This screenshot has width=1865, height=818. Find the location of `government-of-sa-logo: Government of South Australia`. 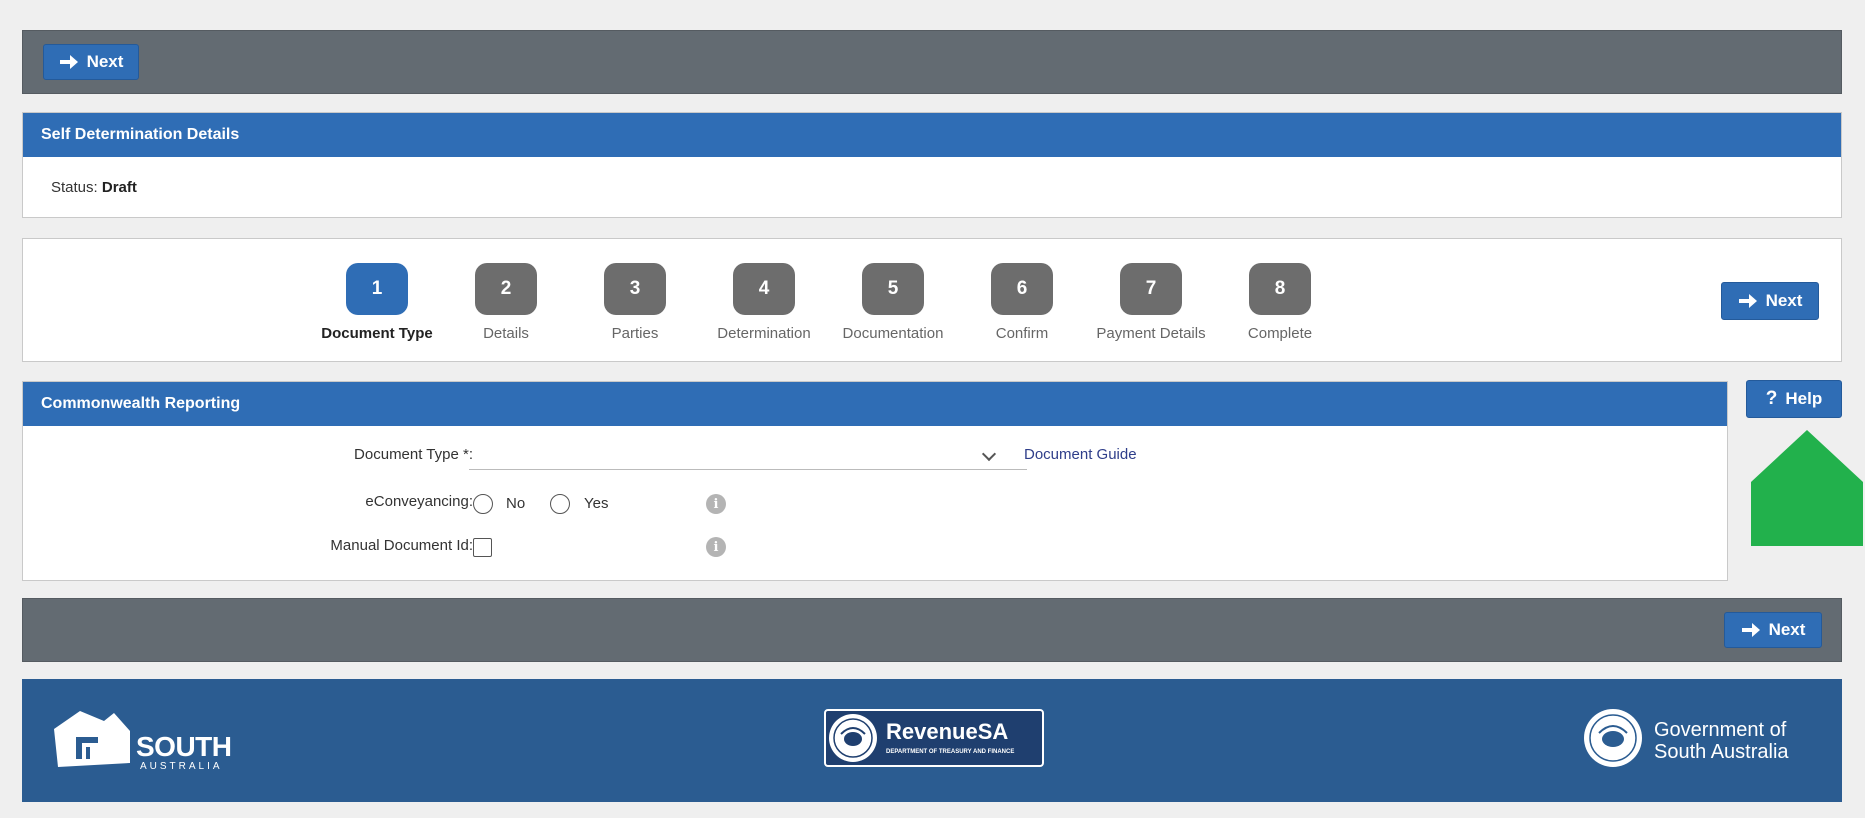

government-of-sa-logo: Government of South Australia is located at coordinates (1707, 740).